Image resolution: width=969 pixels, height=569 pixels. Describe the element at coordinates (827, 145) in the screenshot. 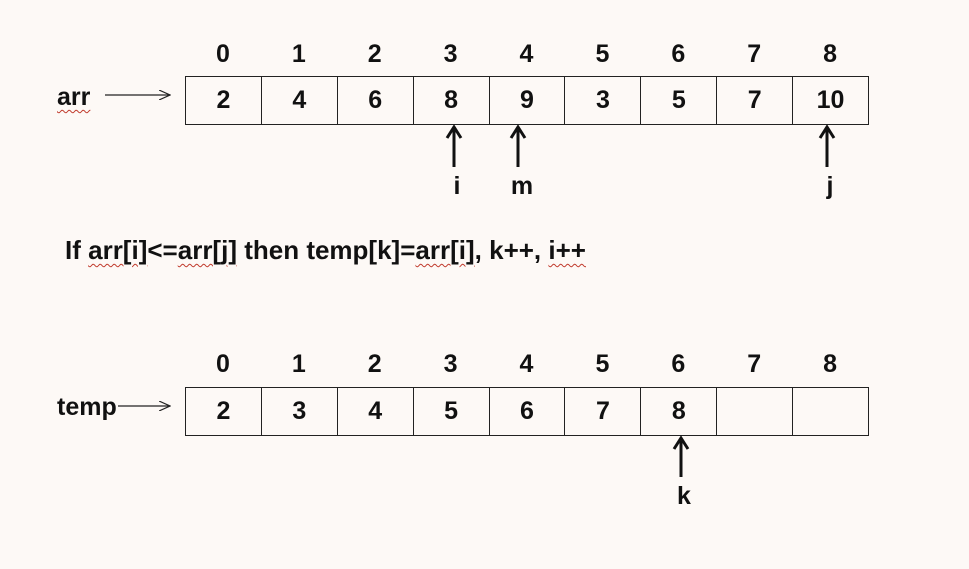

I see `pointer-arrow-j` at that location.